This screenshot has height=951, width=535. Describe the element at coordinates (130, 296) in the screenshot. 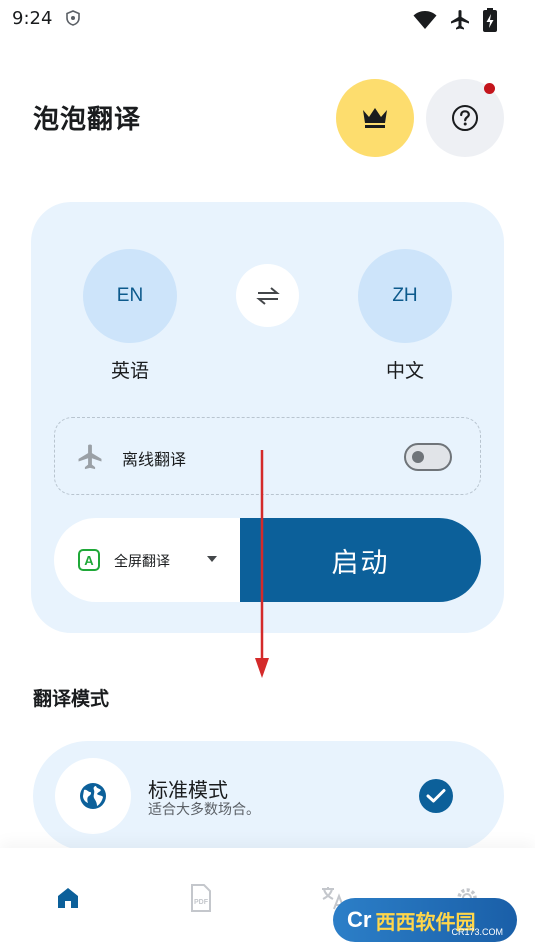

I see `source-language-button: EN` at that location.